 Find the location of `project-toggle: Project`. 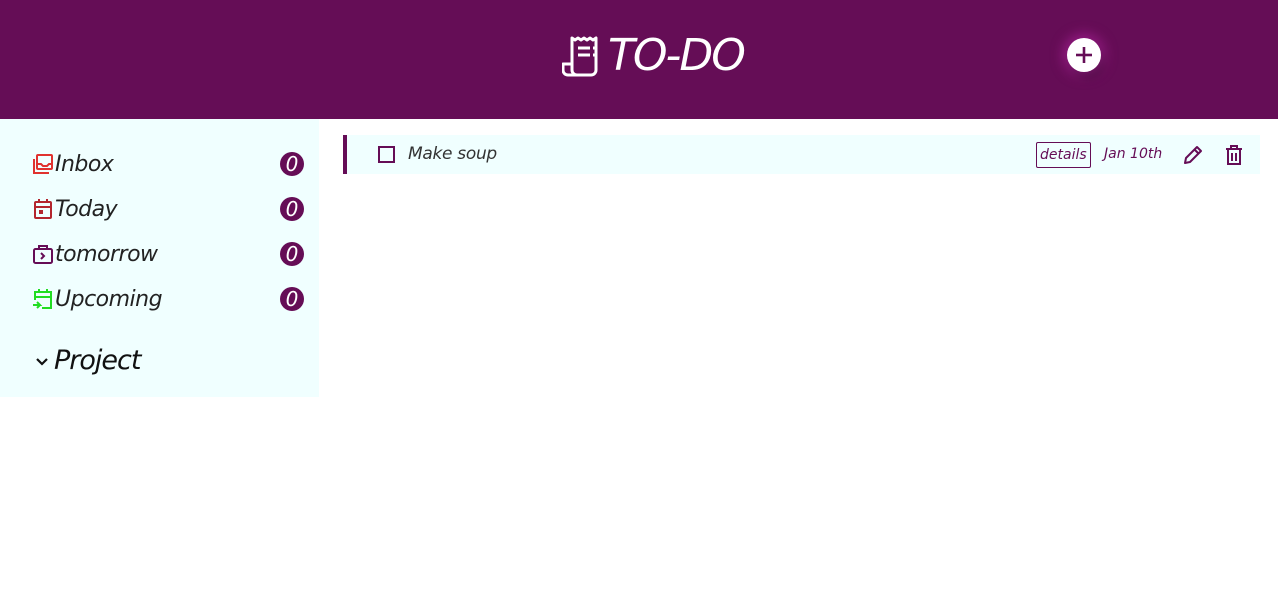

project-toggle: Project is located at coordinates (87, 360).